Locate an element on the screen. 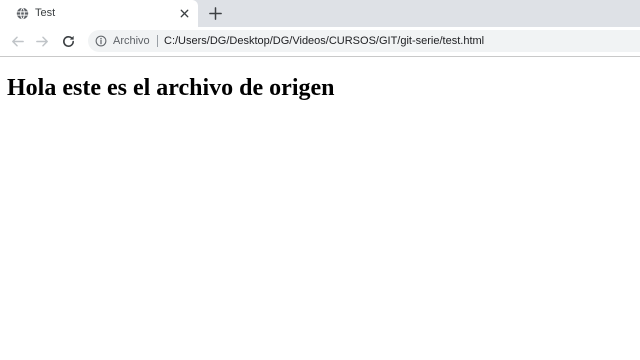  globe-icon is located at coordinates (22, 13).